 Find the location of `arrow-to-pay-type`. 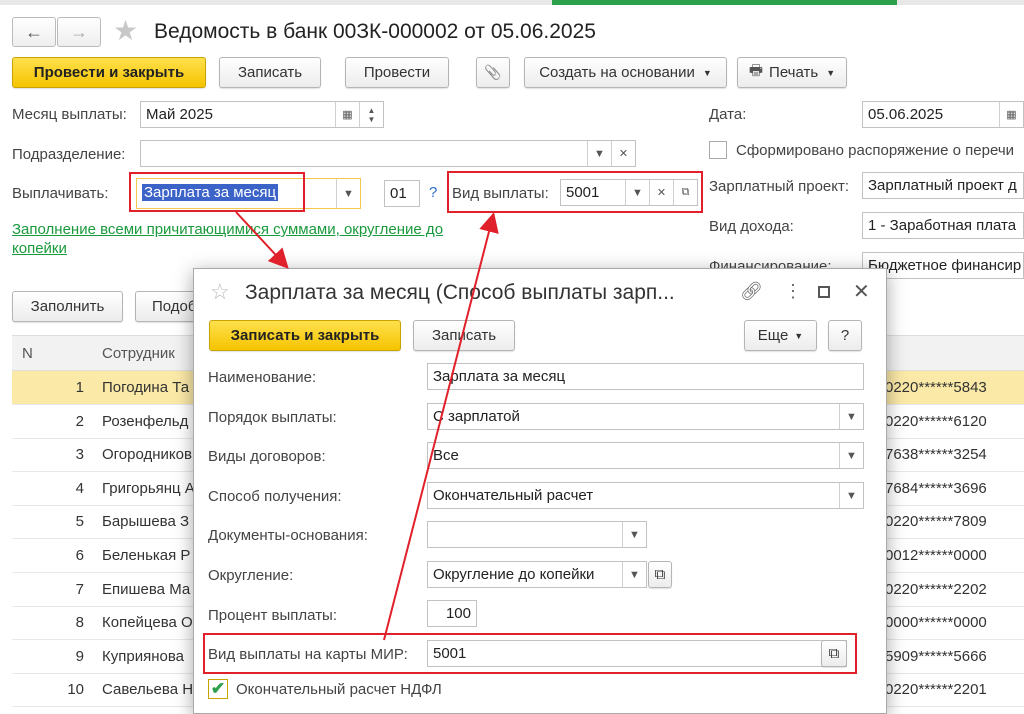

arrow-to-pay-type is located at coordinates (441, 426).